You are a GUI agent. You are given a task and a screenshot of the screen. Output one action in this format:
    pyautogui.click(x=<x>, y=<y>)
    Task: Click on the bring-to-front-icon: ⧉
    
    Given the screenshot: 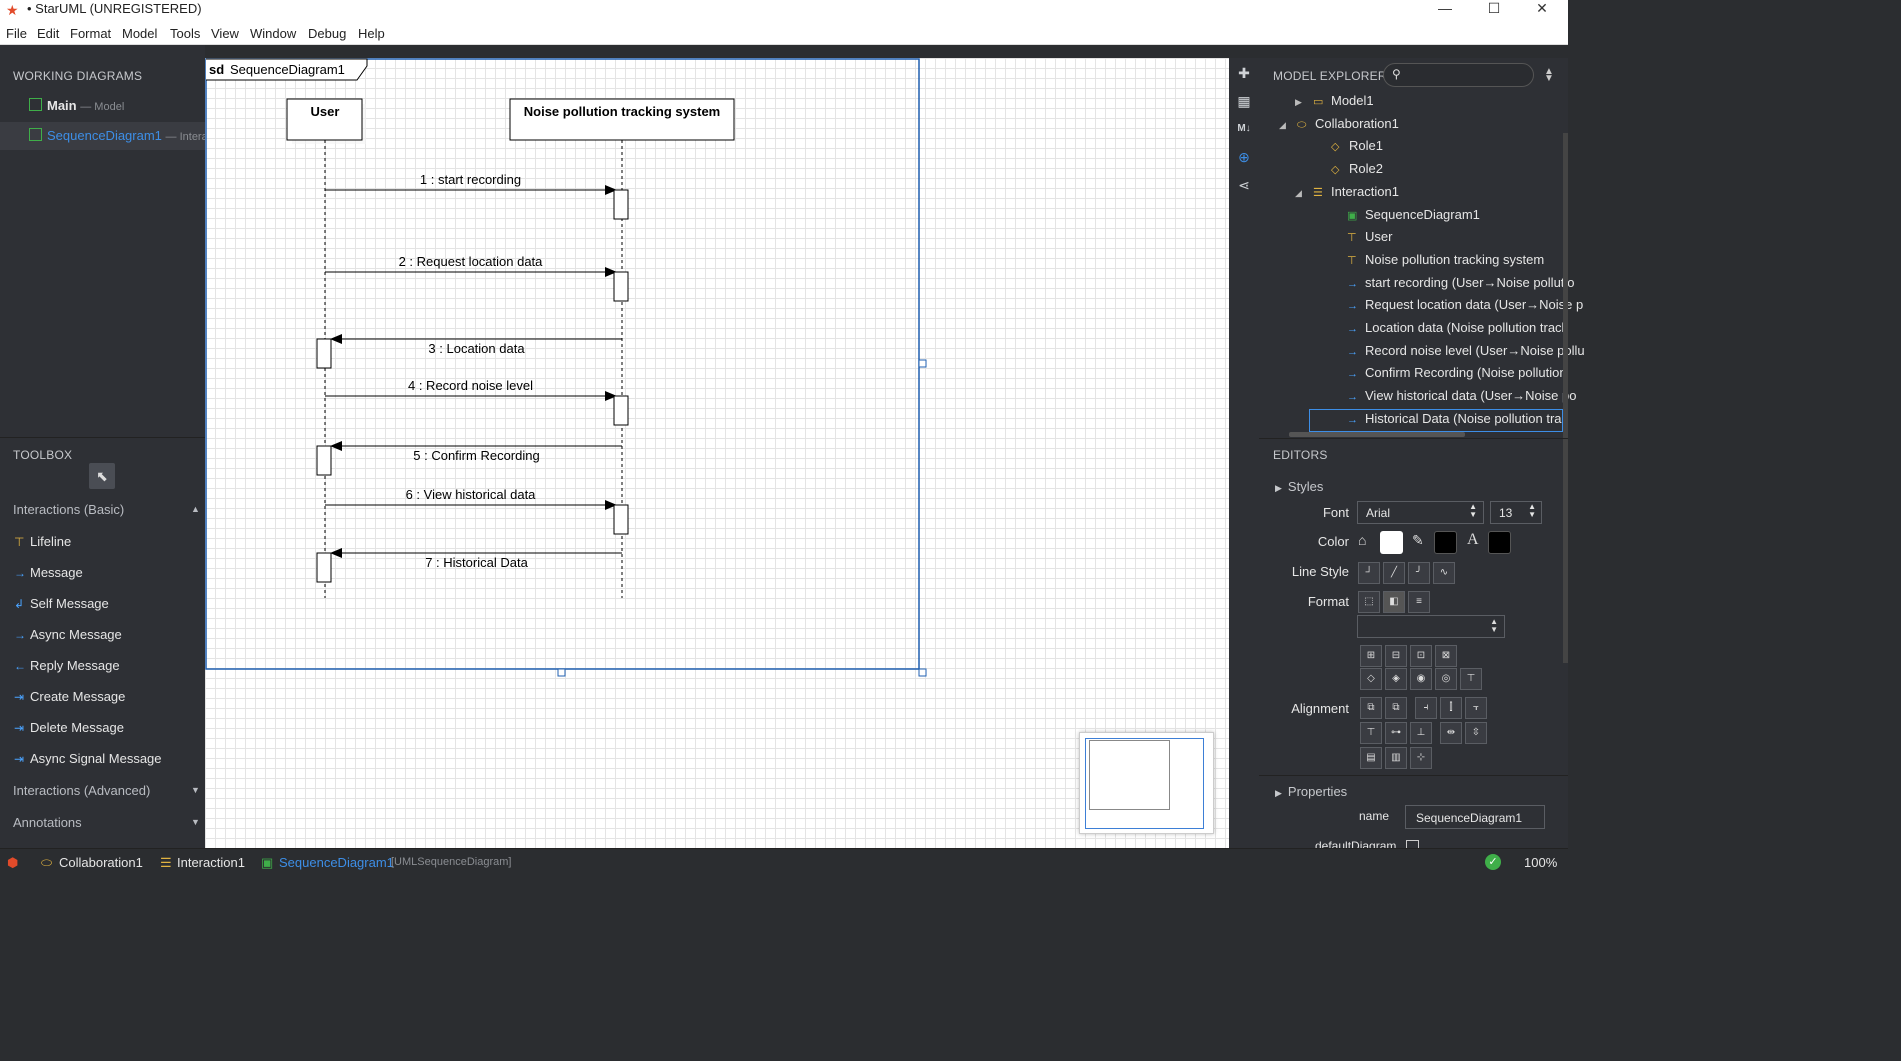 What is the action you would take?
    pyautogui.click(x=1371, y=708)
    